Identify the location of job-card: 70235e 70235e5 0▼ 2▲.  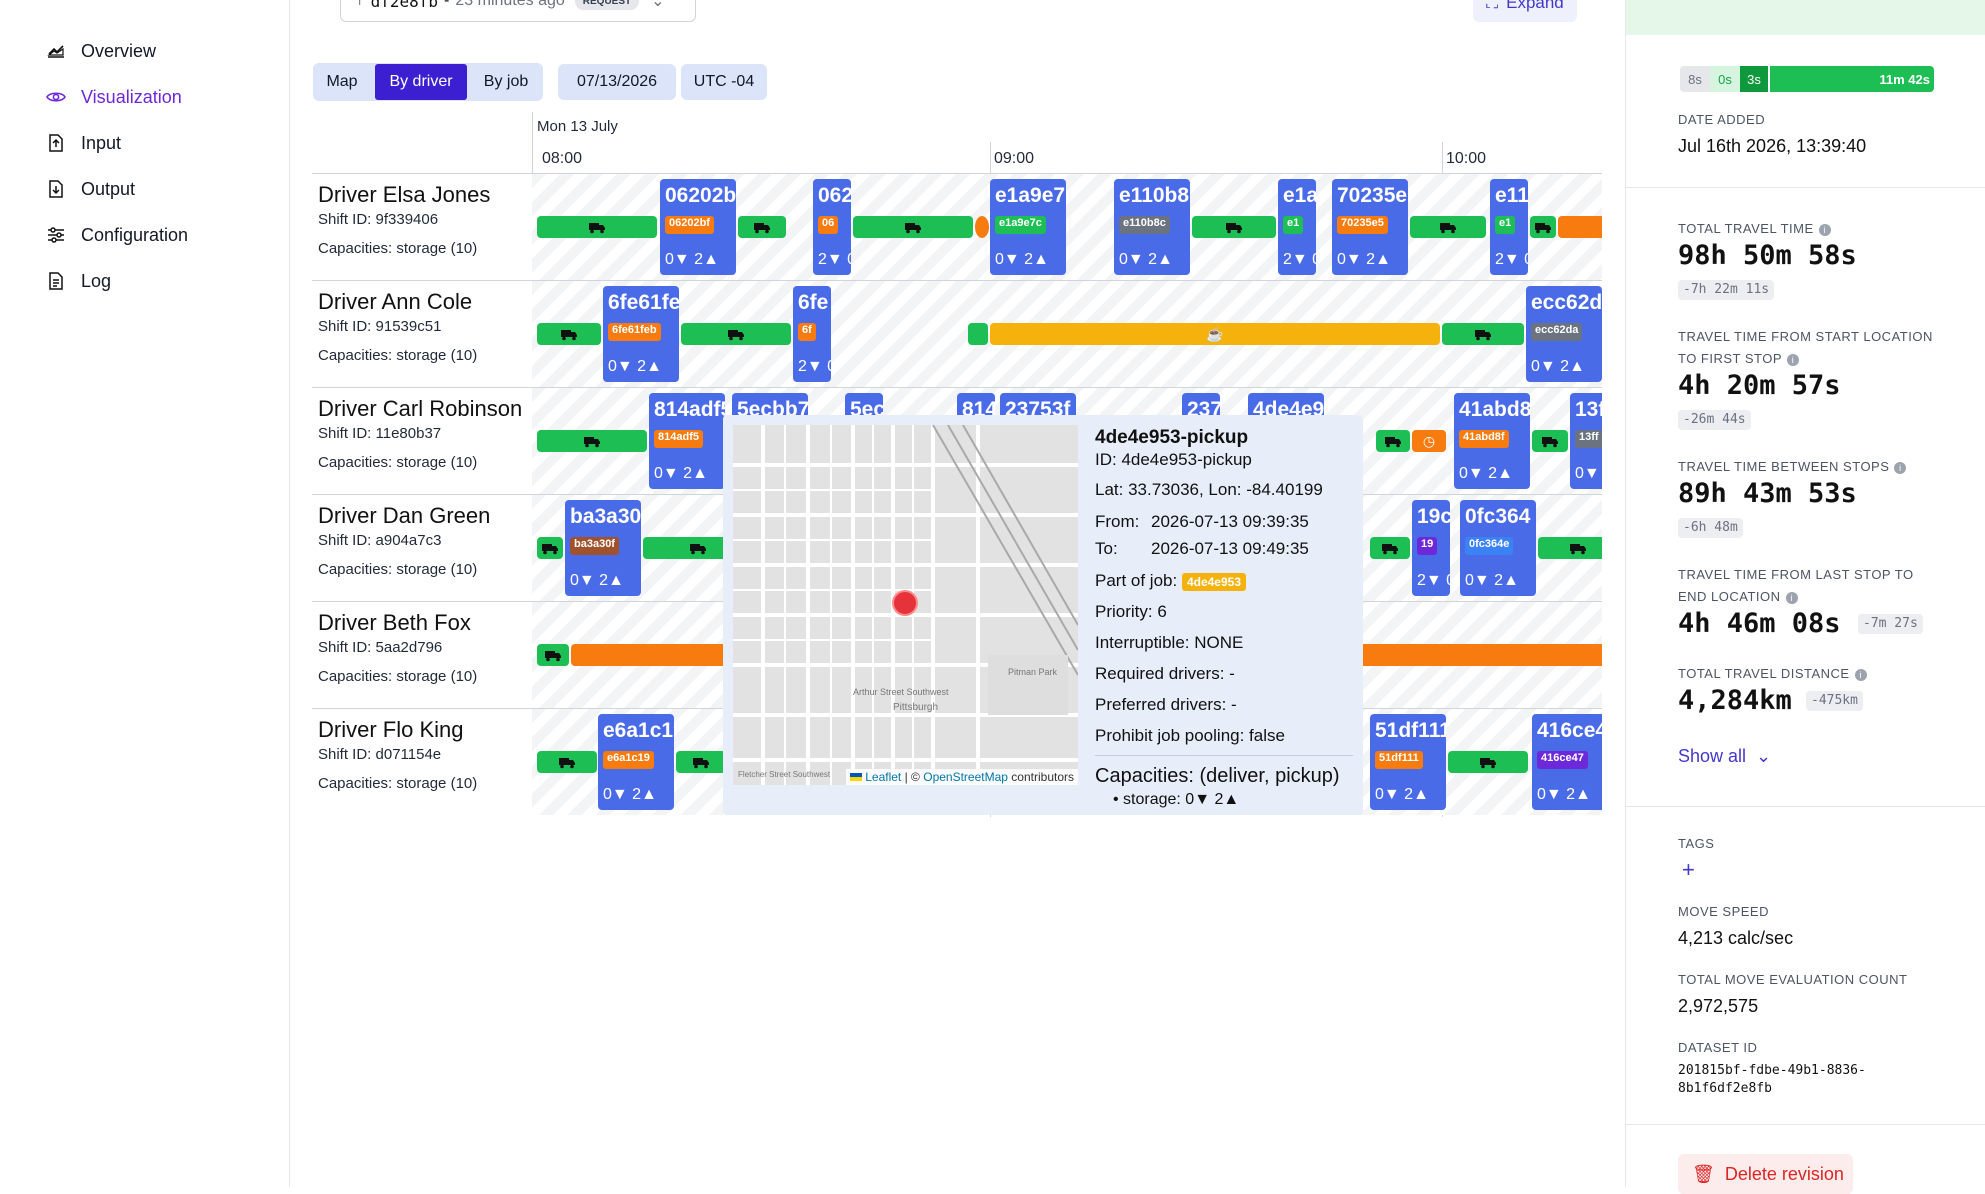
(1370, 227).